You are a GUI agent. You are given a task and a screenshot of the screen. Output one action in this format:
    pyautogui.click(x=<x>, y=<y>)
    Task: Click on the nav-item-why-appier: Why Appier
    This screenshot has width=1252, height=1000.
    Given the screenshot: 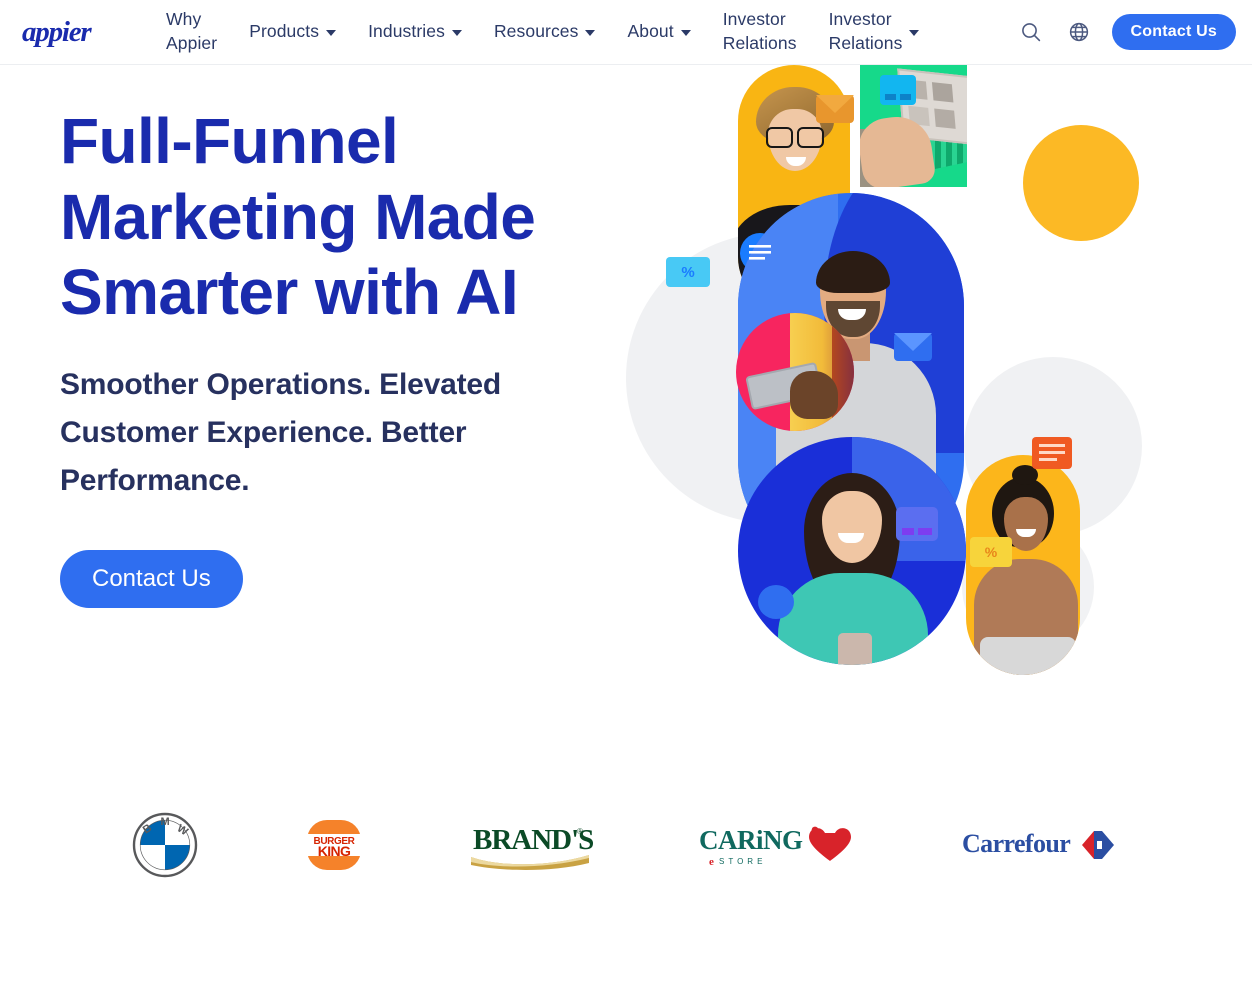 What is the action you would take?
    pyautogui.click(x=191, y=32)
    